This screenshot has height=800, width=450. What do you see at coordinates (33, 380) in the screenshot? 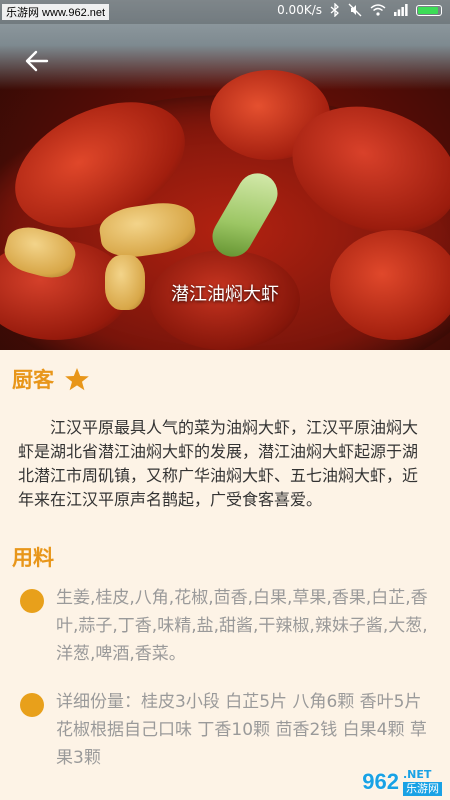
I see `chef-title: 厨客` at bounding box center [33, 380].